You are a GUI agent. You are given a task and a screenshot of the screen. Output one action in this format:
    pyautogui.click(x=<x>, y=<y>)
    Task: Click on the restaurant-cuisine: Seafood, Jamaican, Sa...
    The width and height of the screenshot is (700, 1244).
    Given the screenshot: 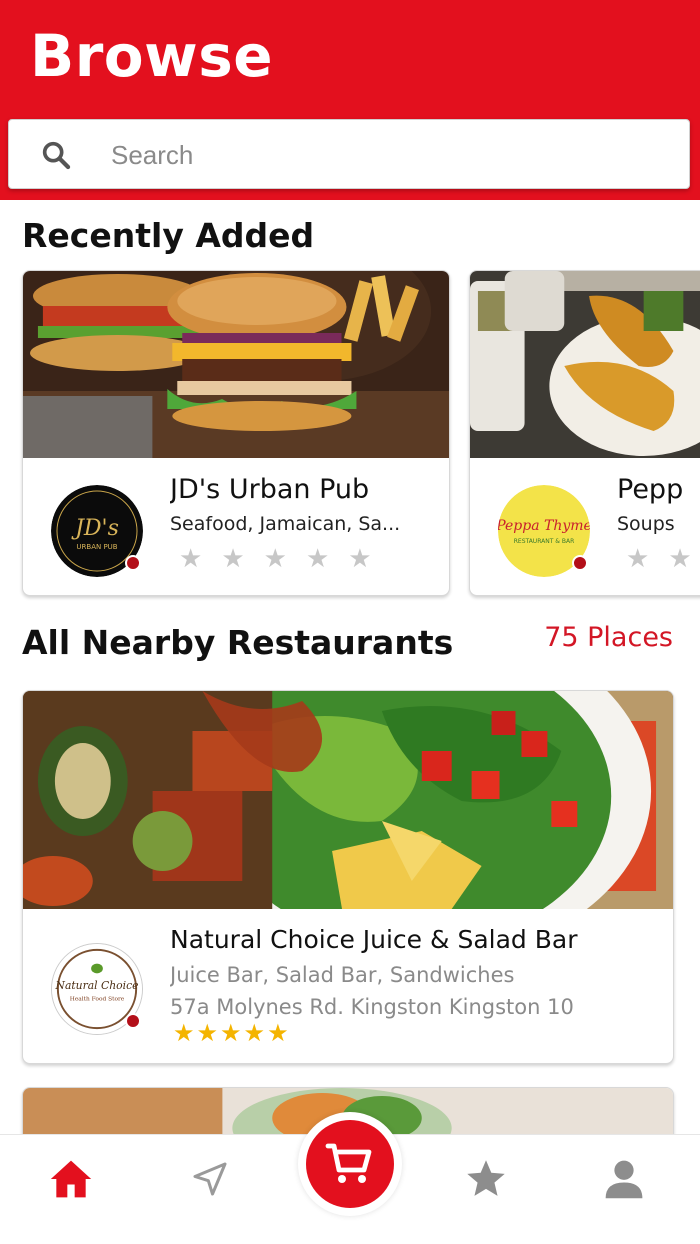 What is the action you would take?
    pyautogui.click(x=285, y=524)
    